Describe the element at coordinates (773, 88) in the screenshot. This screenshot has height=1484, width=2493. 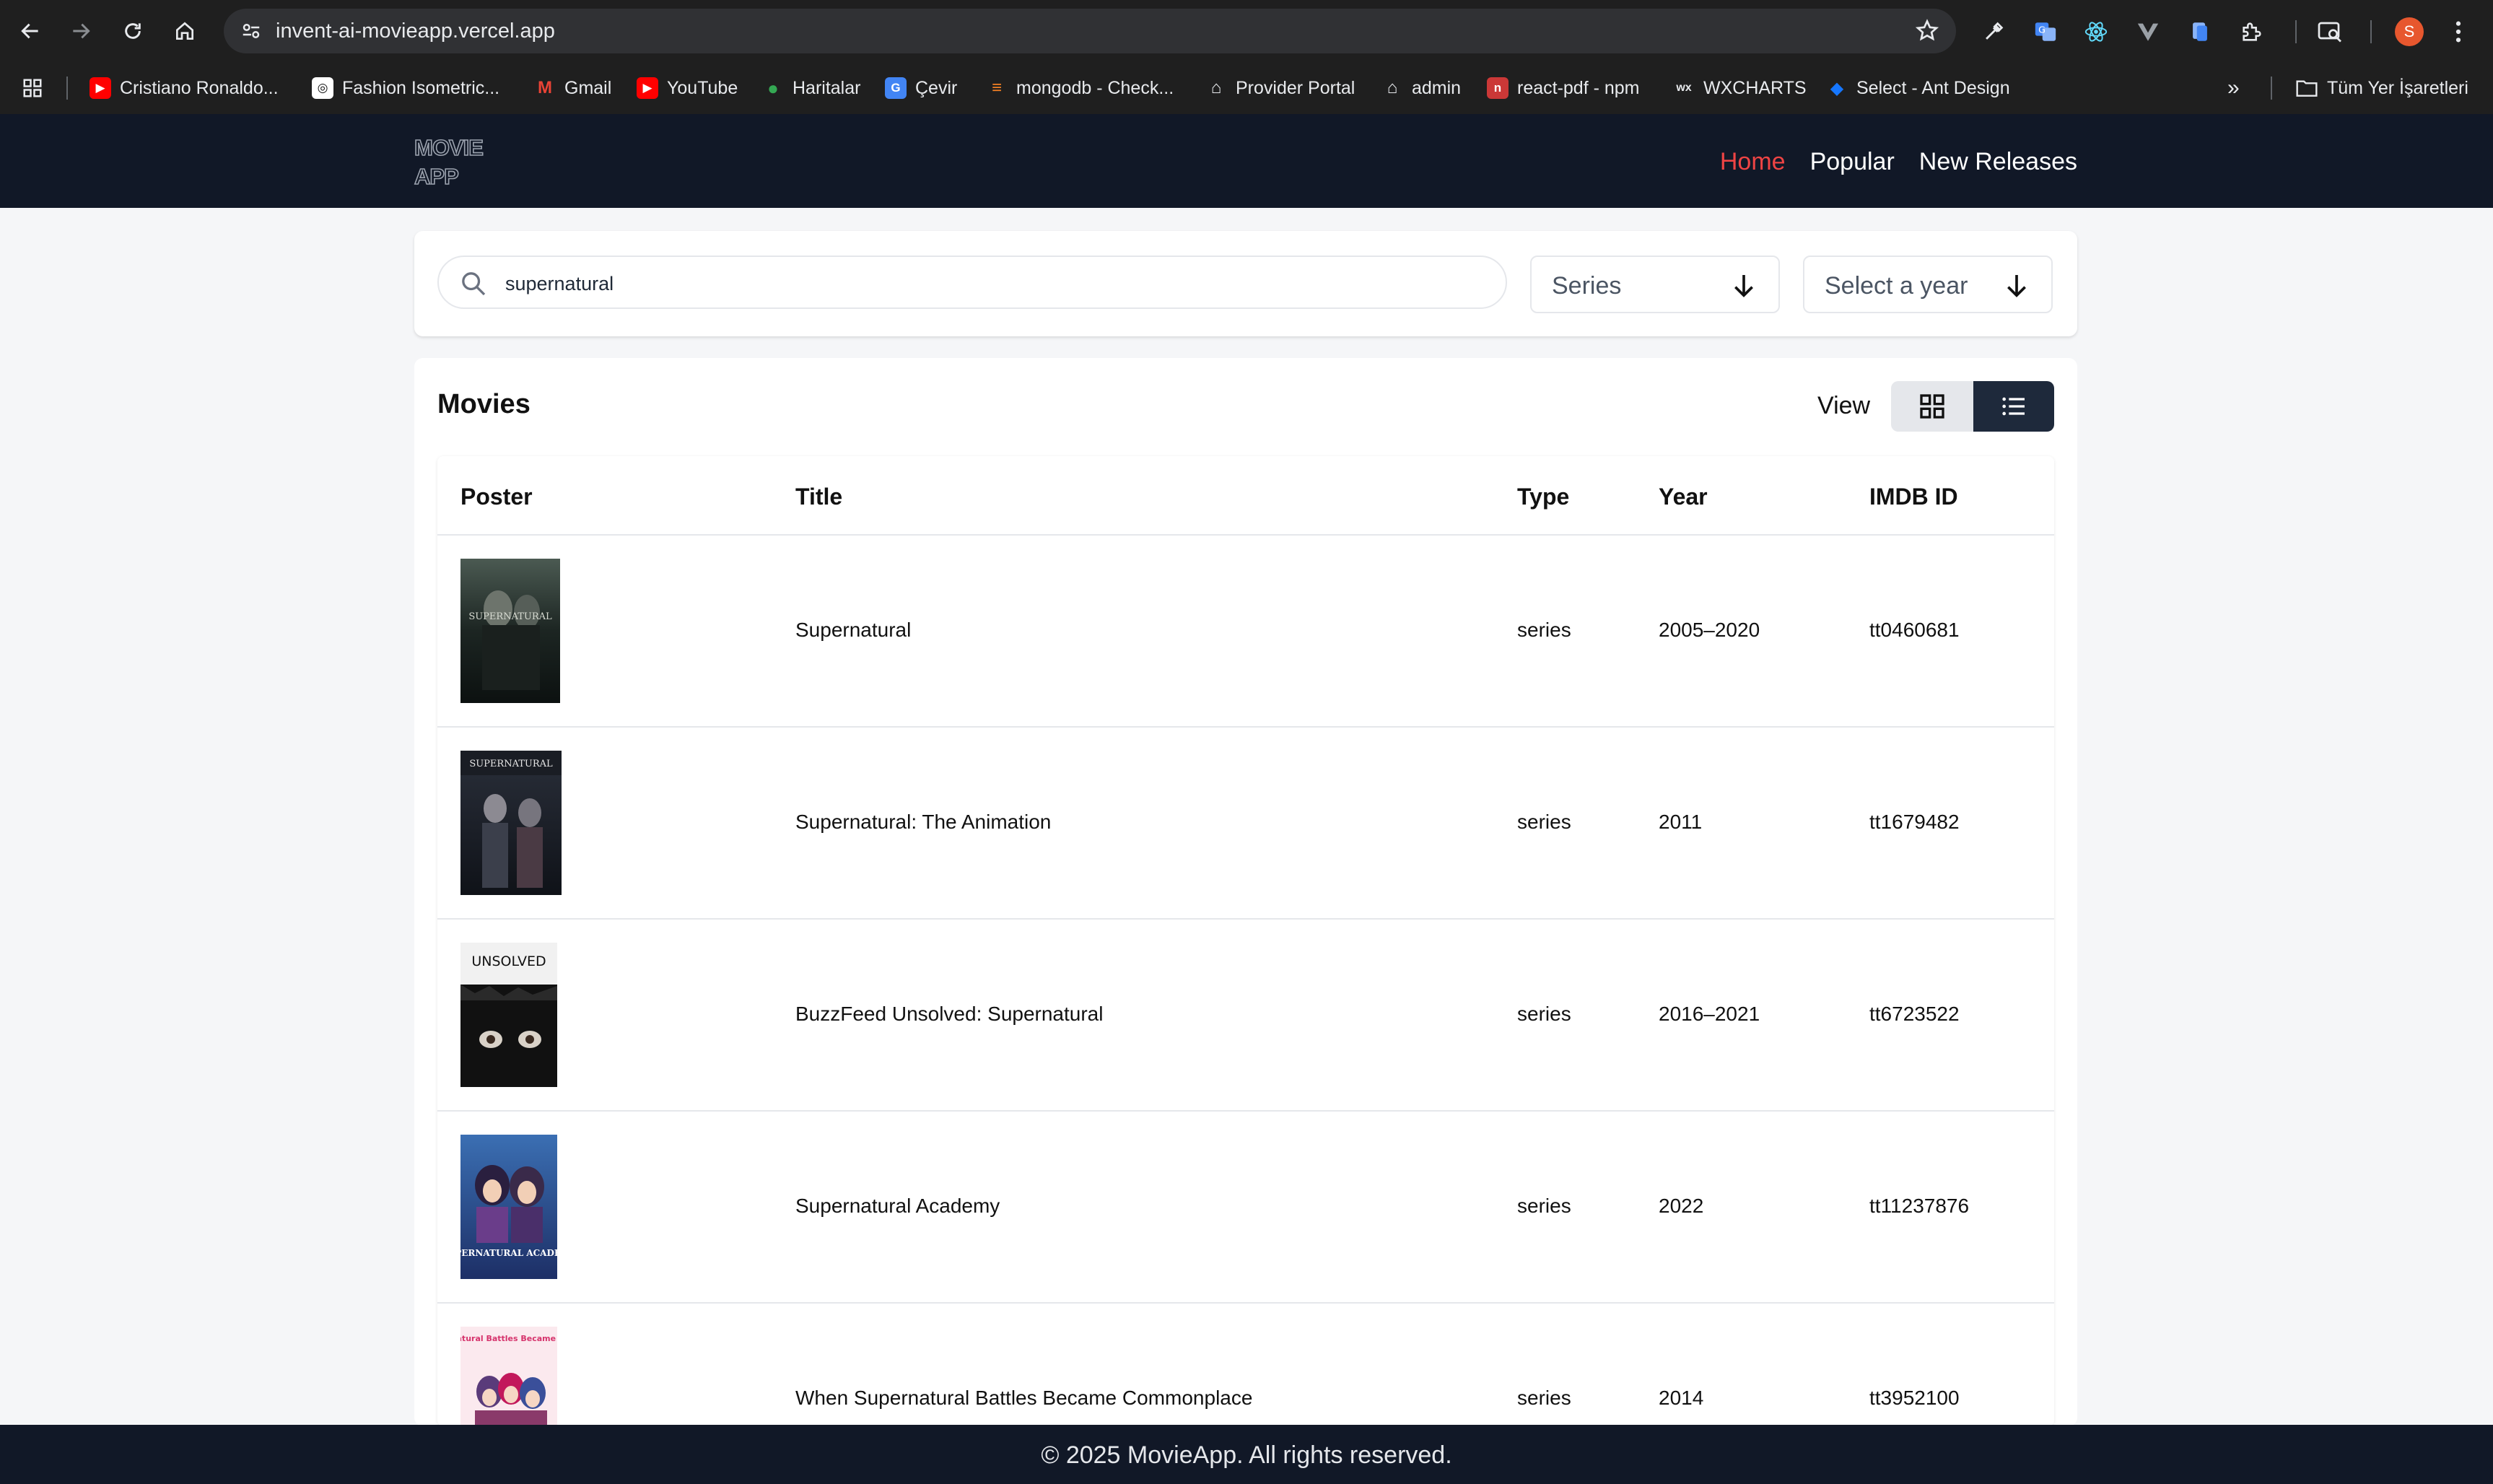
I see `maps-pin-icon: ●` at that location.